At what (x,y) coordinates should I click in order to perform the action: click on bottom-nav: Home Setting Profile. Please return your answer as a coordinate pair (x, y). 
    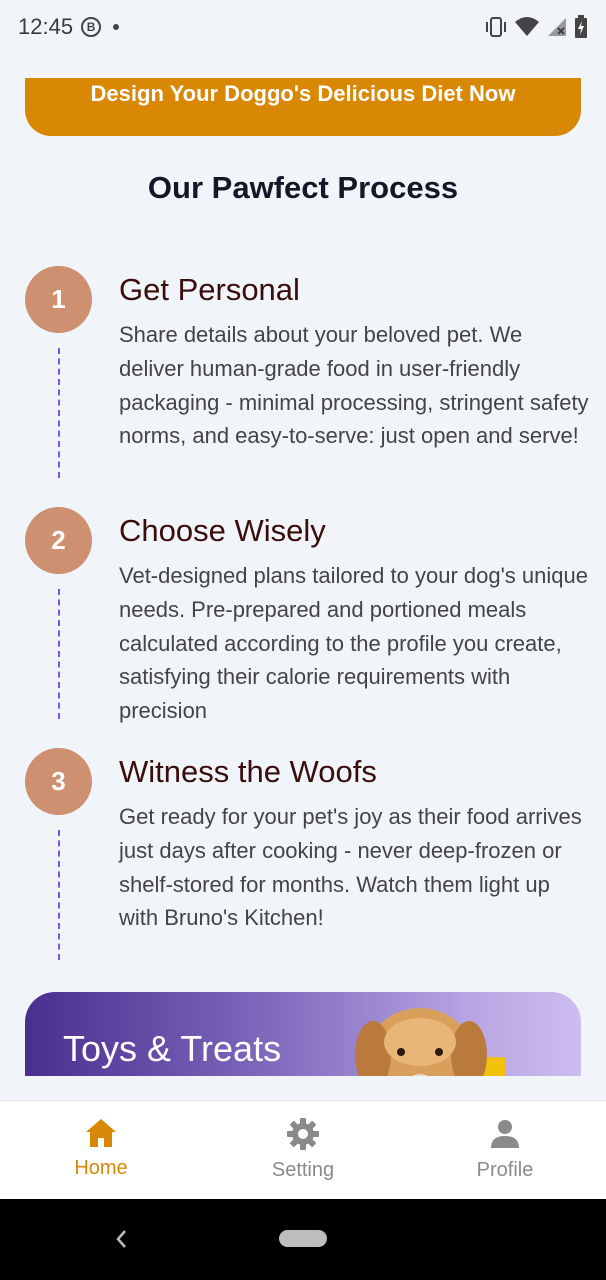
    Looking at the image, I should click on (303, 1149).